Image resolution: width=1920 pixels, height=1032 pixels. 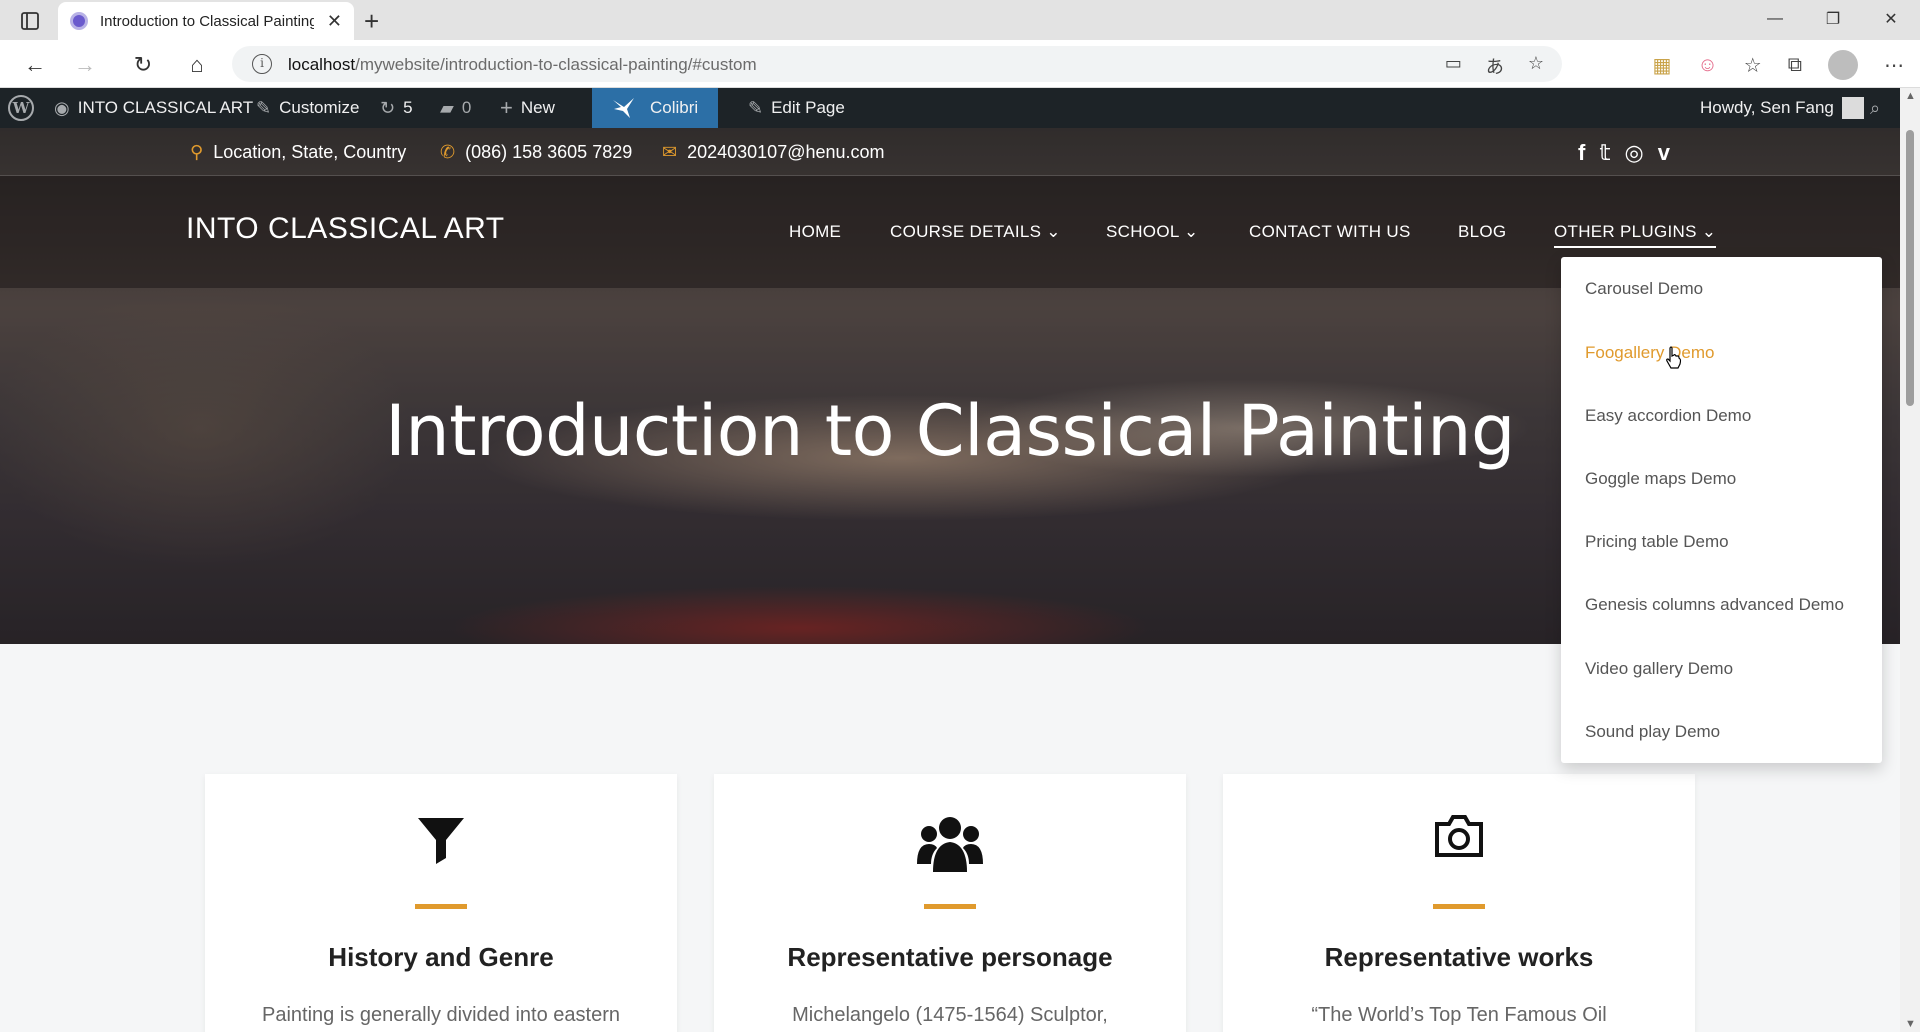 I want to click on menu-contact: CONTACT WITH US, so click(x=1330, y=232).